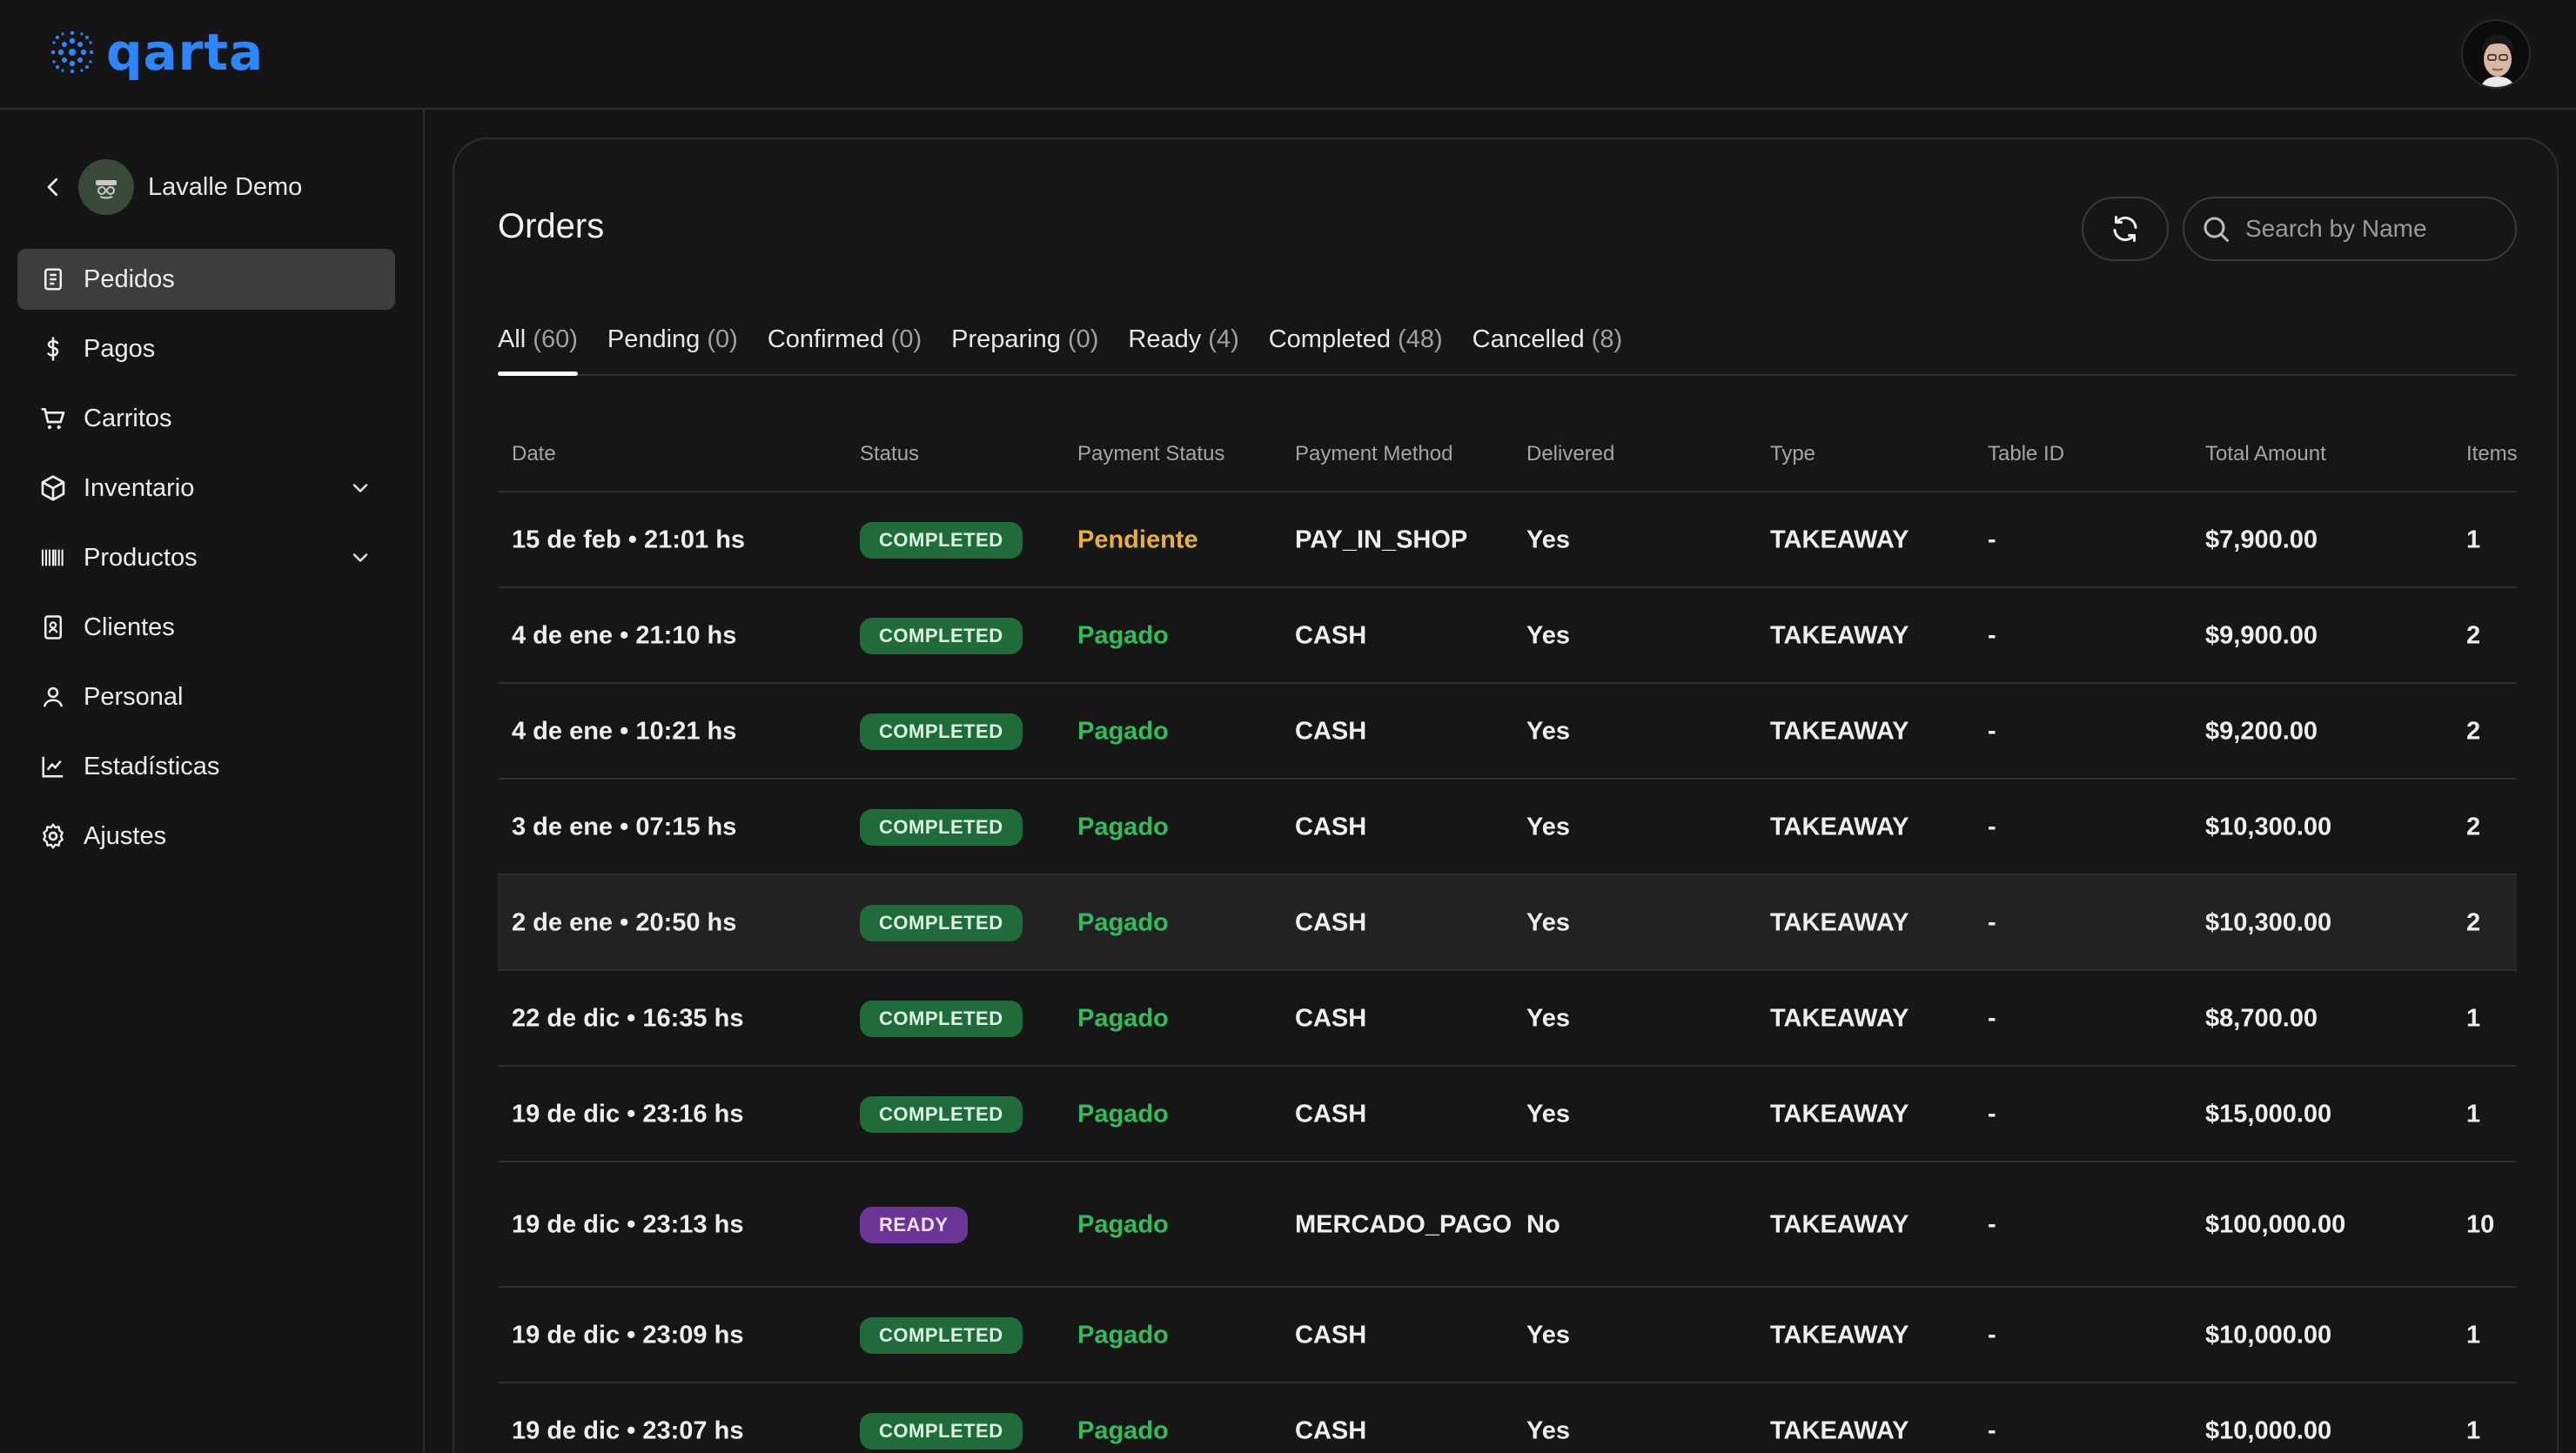 Image resolution: width=2576 pixels, height=1453 pixels. What do you see at coordinates (624, 922) in the screenshot?
I see `order-date: 2 de ene • 20:50 hs` at bounding box center [624, 922].